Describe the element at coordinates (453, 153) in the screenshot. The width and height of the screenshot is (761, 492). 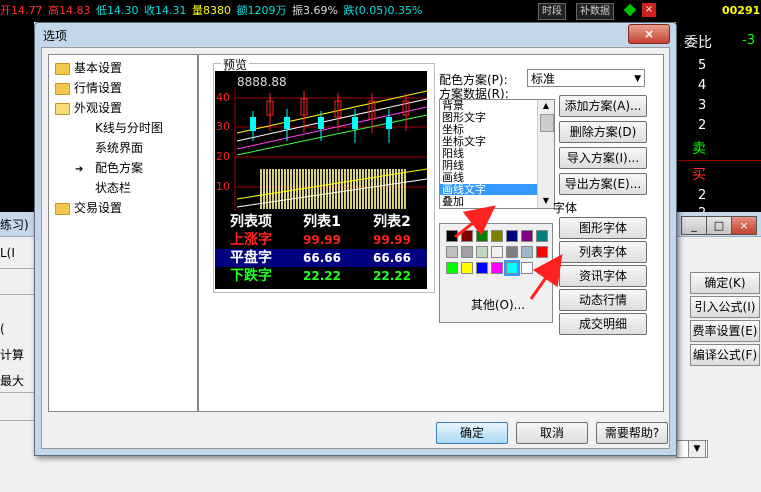
I see `list-item: 阳线` at that location.